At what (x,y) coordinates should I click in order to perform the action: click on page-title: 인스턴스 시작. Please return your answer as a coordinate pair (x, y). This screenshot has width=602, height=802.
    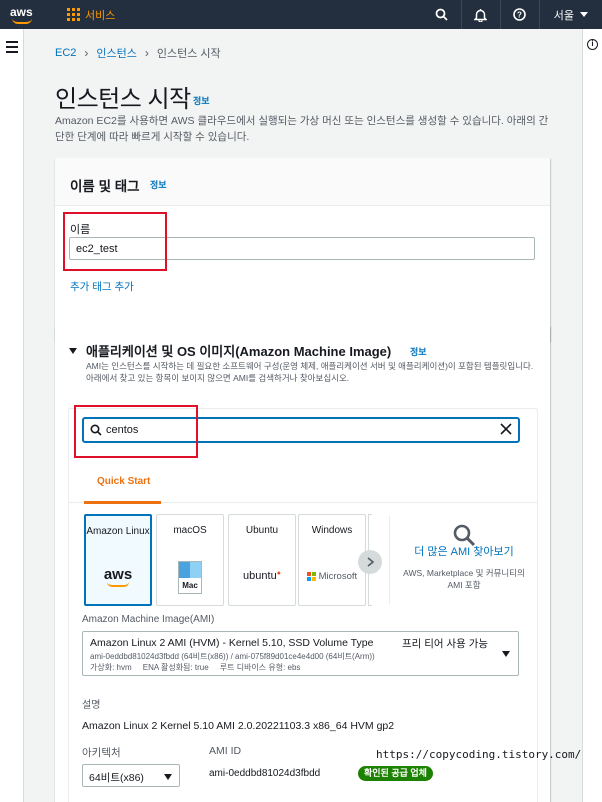
    Looking at the image, I should click on (123, 99).